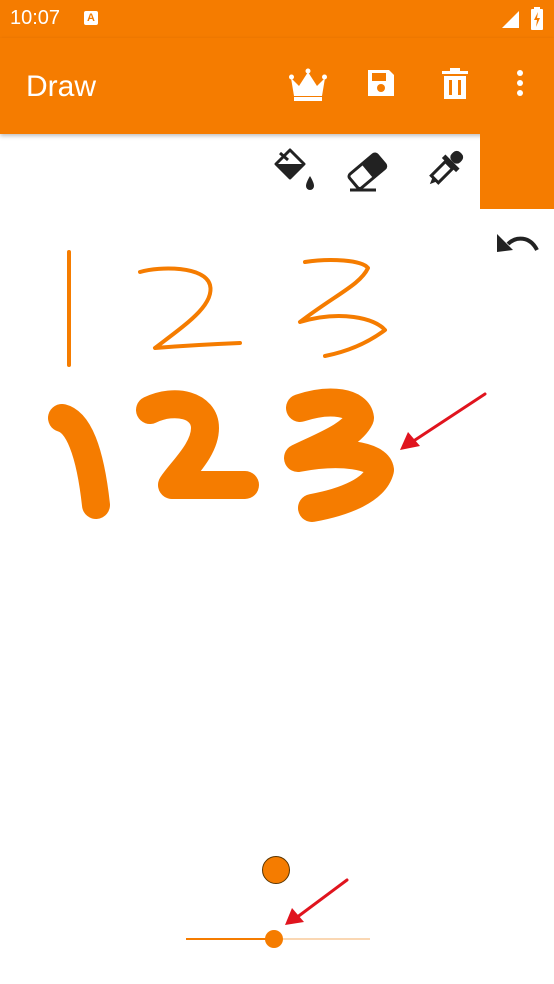 The width and height of the screenshot is (554, 984). What do you see at coordinates (444, 171) in the screenshot?
I see `eyedropper-icon` at bounding box center [444, 171].